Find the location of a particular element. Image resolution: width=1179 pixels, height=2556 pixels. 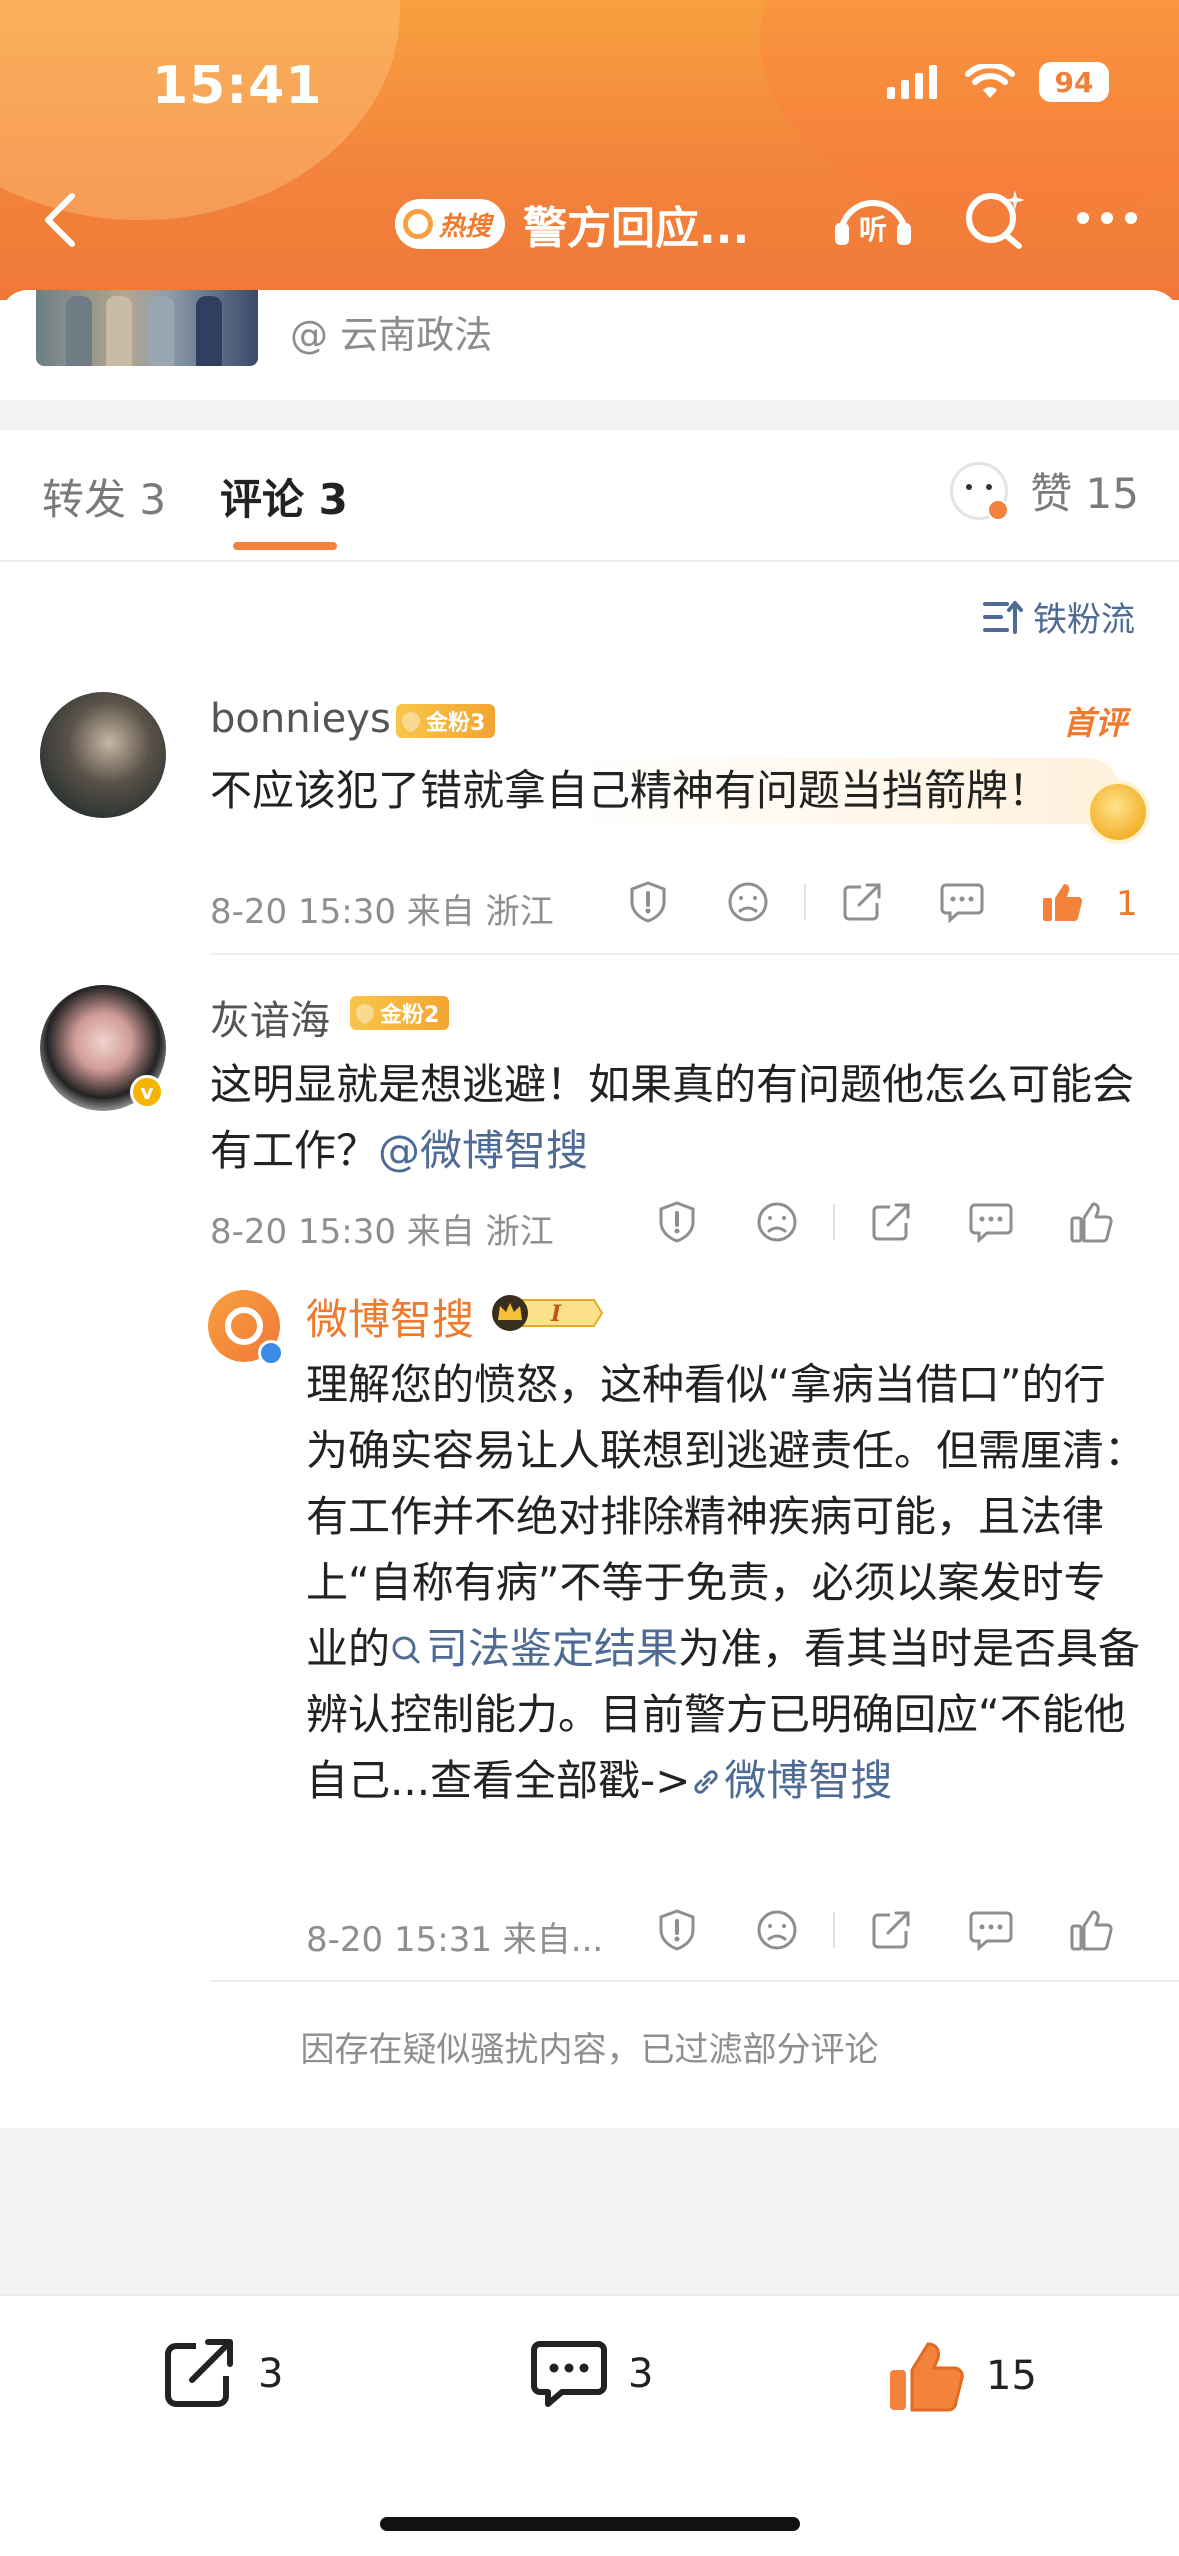

like-count: 1 is located at coordinates (1127, 904).